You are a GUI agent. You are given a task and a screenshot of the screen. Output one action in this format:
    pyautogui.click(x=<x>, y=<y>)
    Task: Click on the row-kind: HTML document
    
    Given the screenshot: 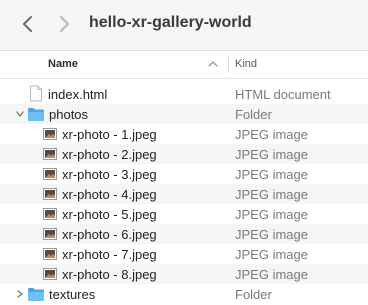 What is the action you would take?
    pyautogui.click(x=283, y=94)
    